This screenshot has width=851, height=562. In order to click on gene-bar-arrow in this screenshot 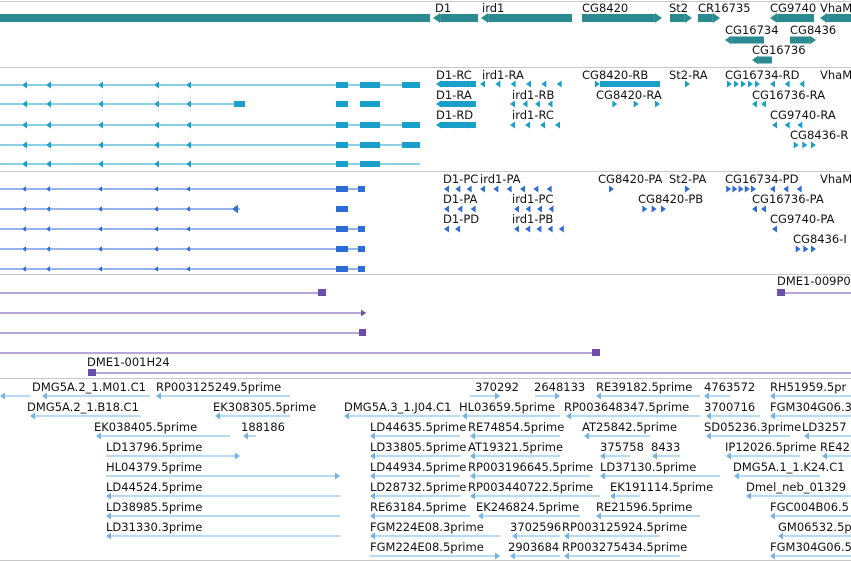, I will do `click(658, 18)`.